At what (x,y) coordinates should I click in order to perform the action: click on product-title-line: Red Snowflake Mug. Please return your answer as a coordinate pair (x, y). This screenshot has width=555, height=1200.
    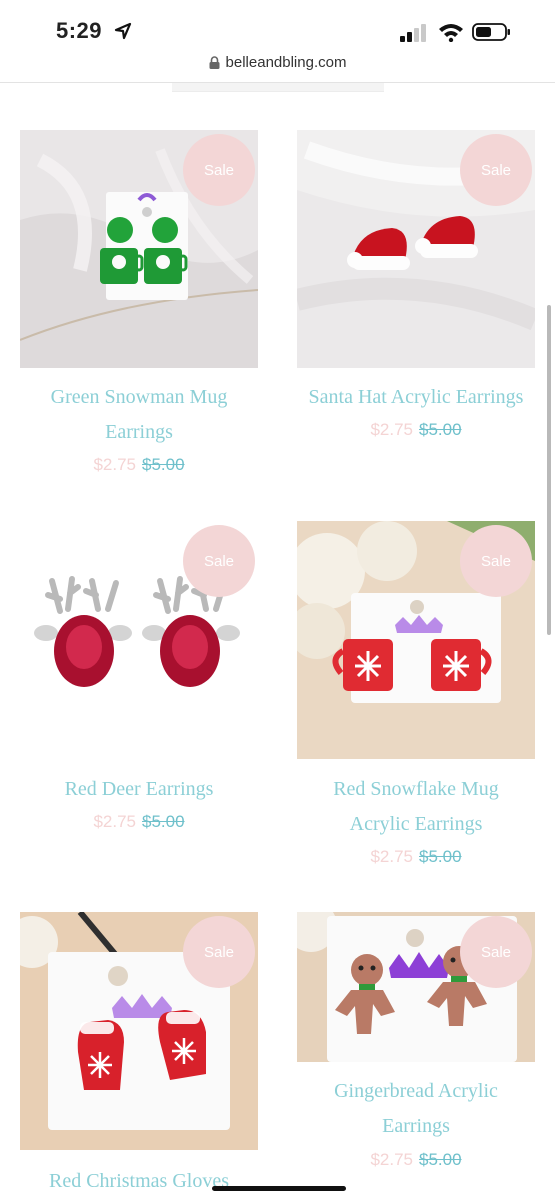
    Looking at the image, I should click on (416, 789).